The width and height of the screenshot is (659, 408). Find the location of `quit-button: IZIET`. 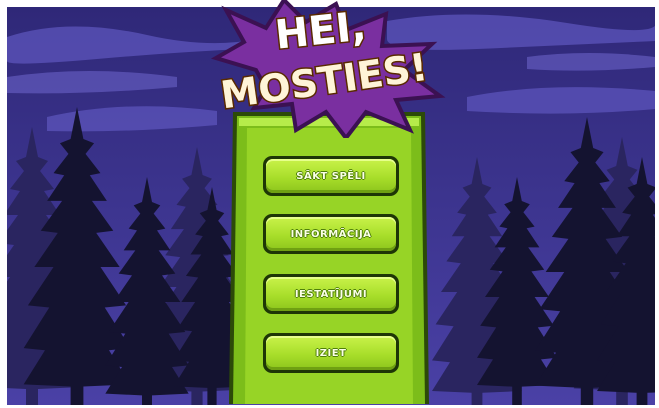

quit-button: IZIET is located at coordinates (331, 353).